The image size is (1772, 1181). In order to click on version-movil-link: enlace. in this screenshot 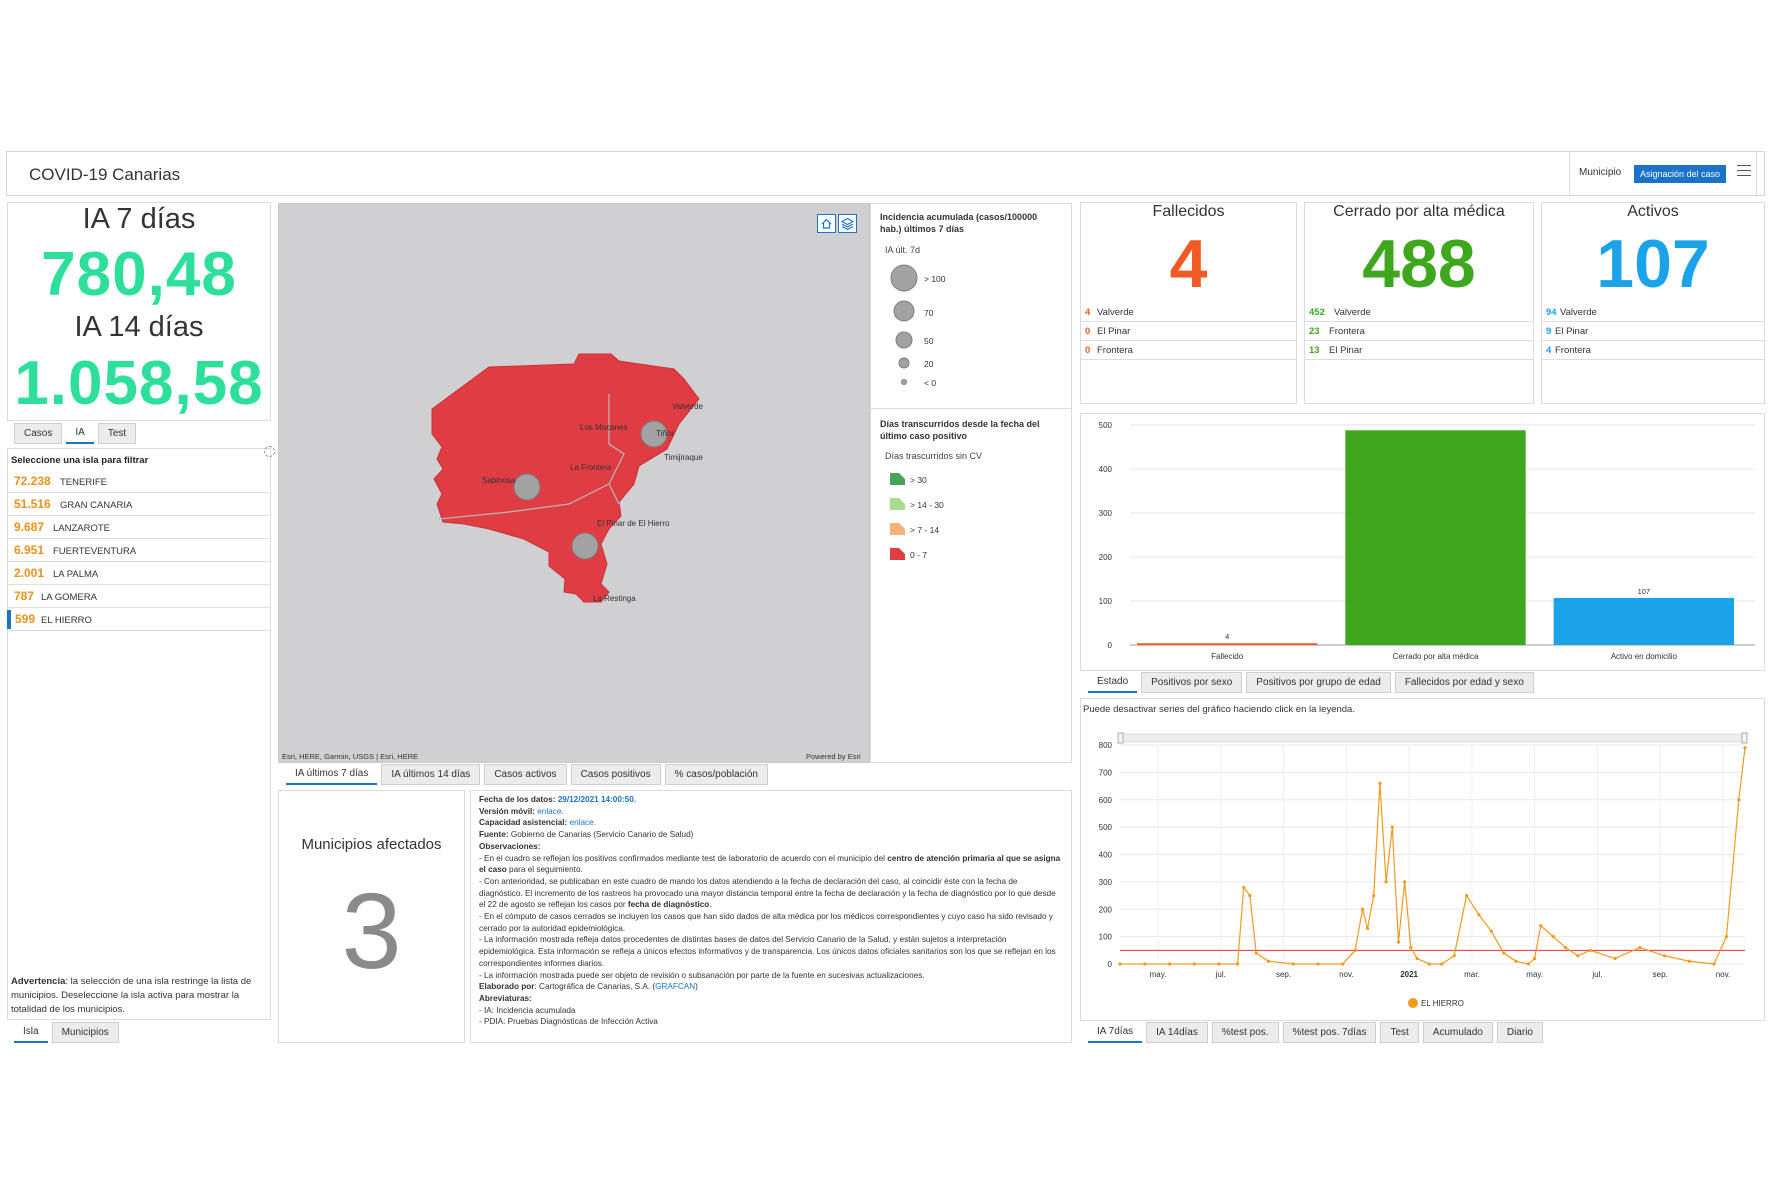, I will do `click(550, 811)`.